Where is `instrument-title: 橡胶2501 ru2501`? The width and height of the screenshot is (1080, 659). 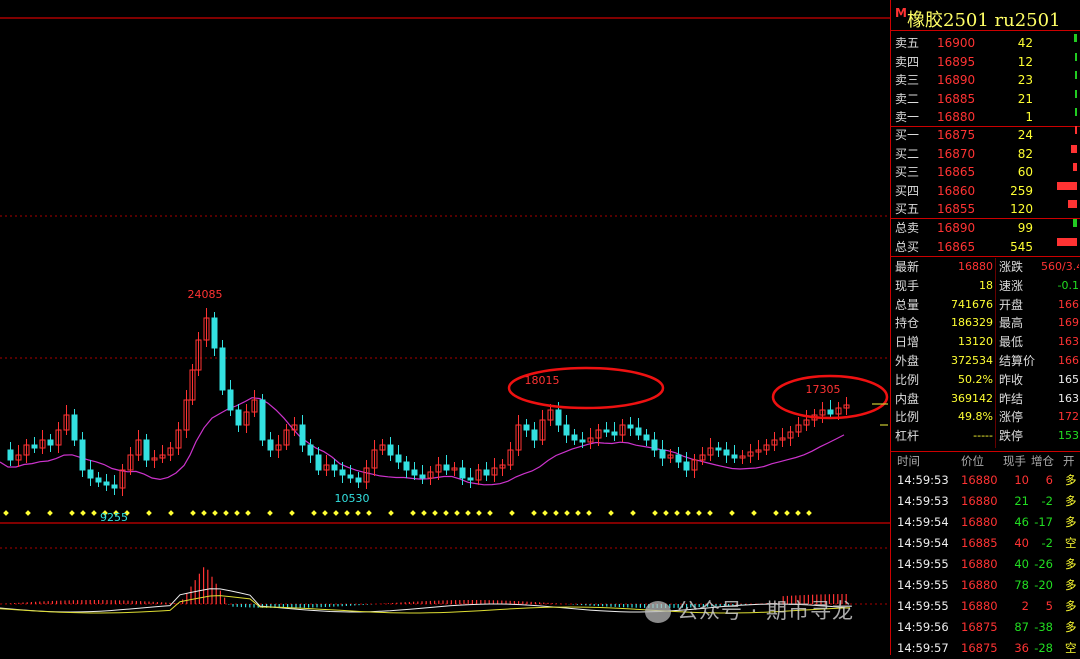
instrument-title: 橡胶2501 ru2501 is located at coordinates (984, 19).